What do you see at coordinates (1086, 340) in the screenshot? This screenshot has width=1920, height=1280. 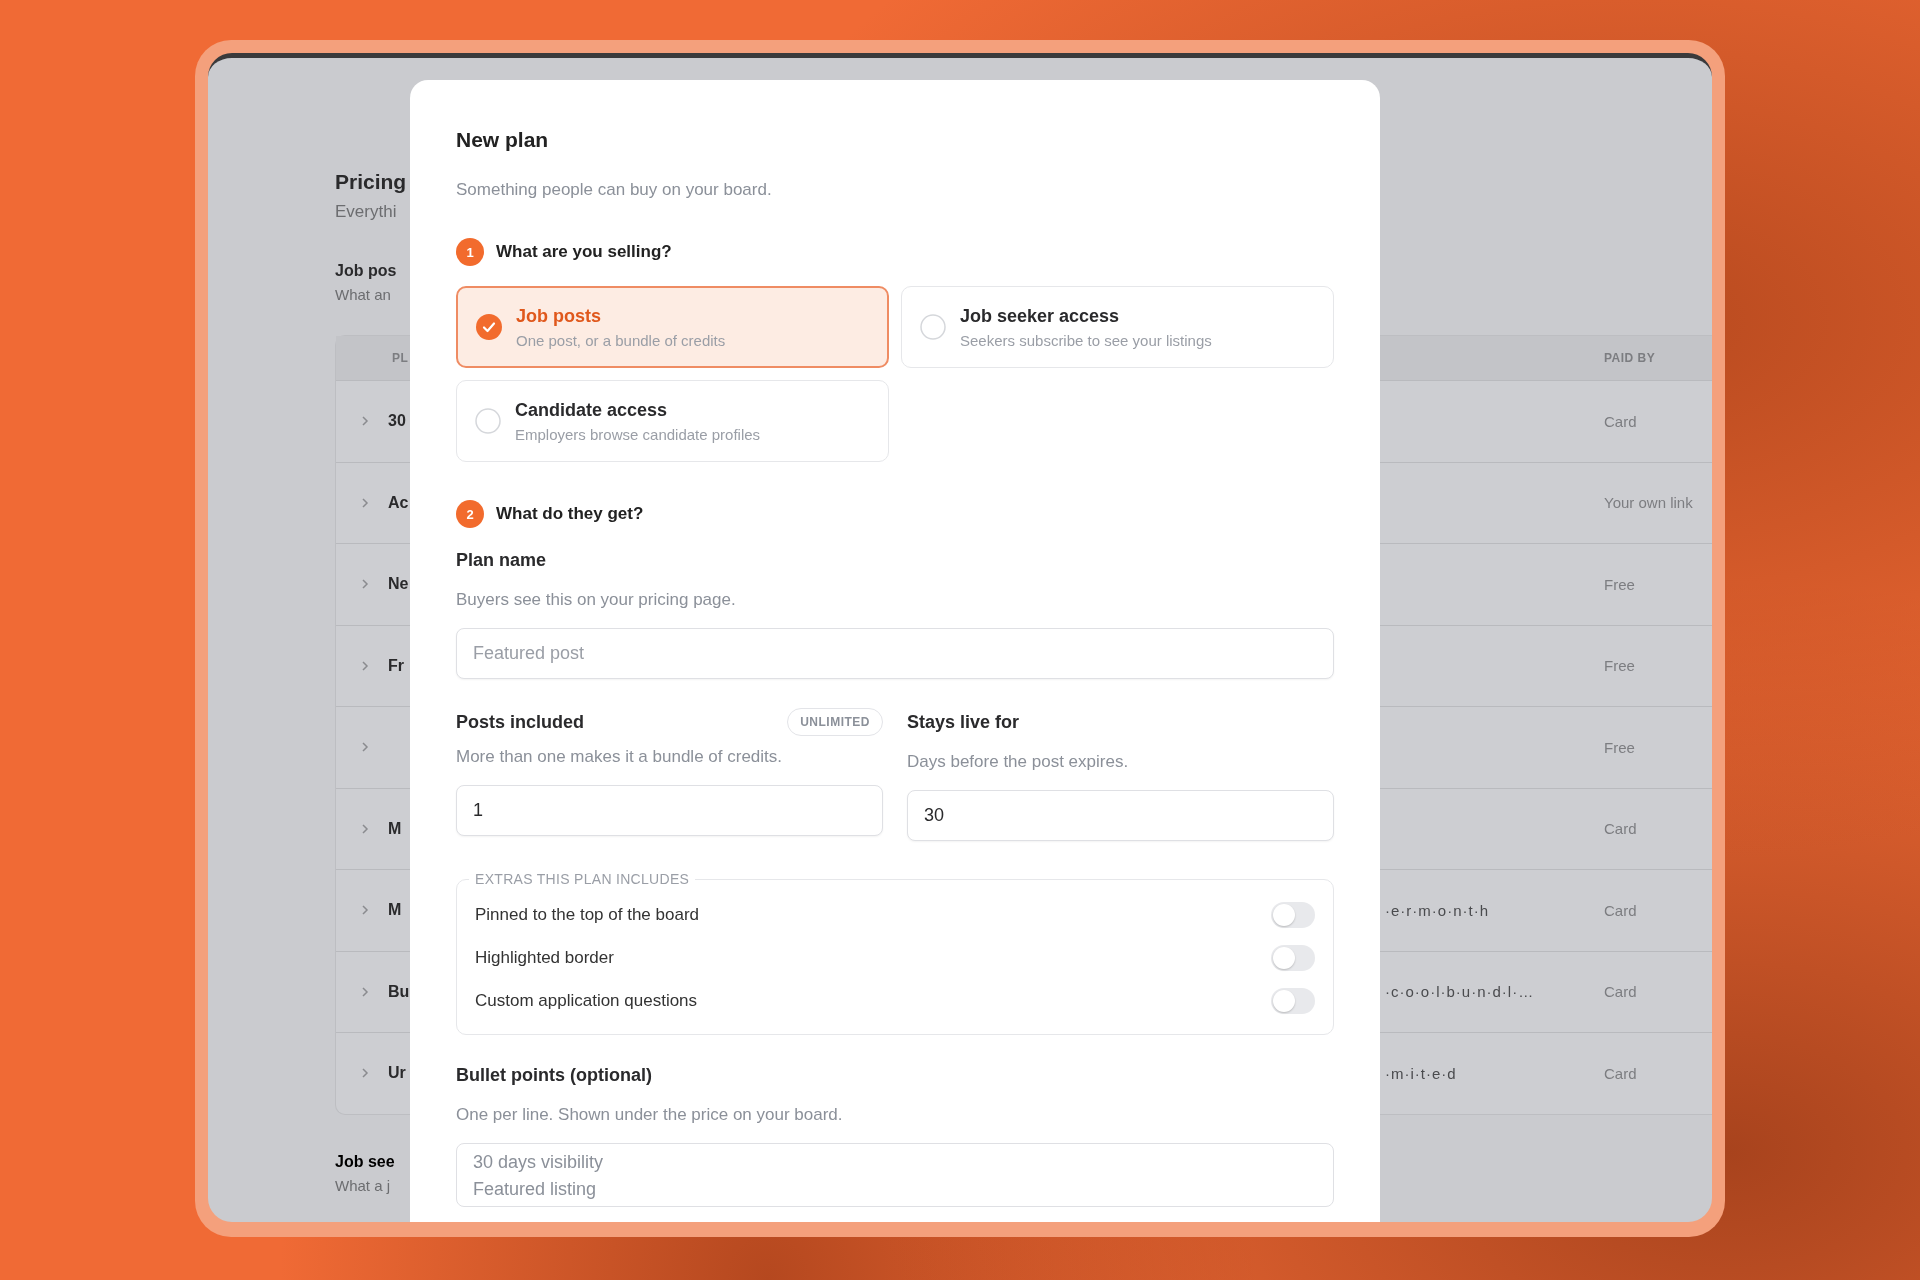 I see `option-description: Seekers subscribe to see your listings` at bounding box center [1086, 340].